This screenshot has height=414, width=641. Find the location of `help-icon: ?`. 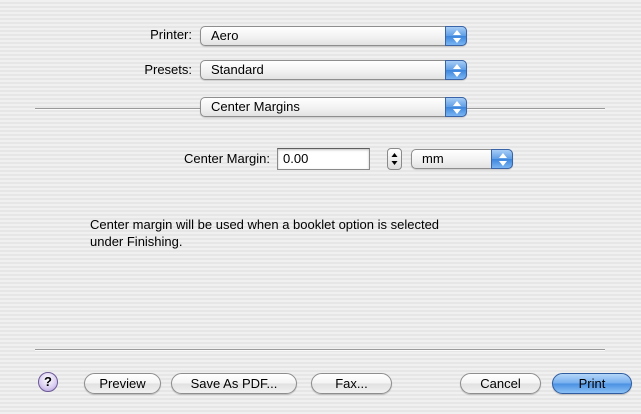

help-icon: ? is located at coordinates (48, 381).